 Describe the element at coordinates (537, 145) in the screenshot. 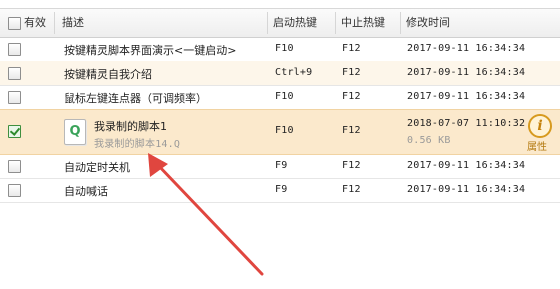

I see `properties-button-label: 属性` at that location.